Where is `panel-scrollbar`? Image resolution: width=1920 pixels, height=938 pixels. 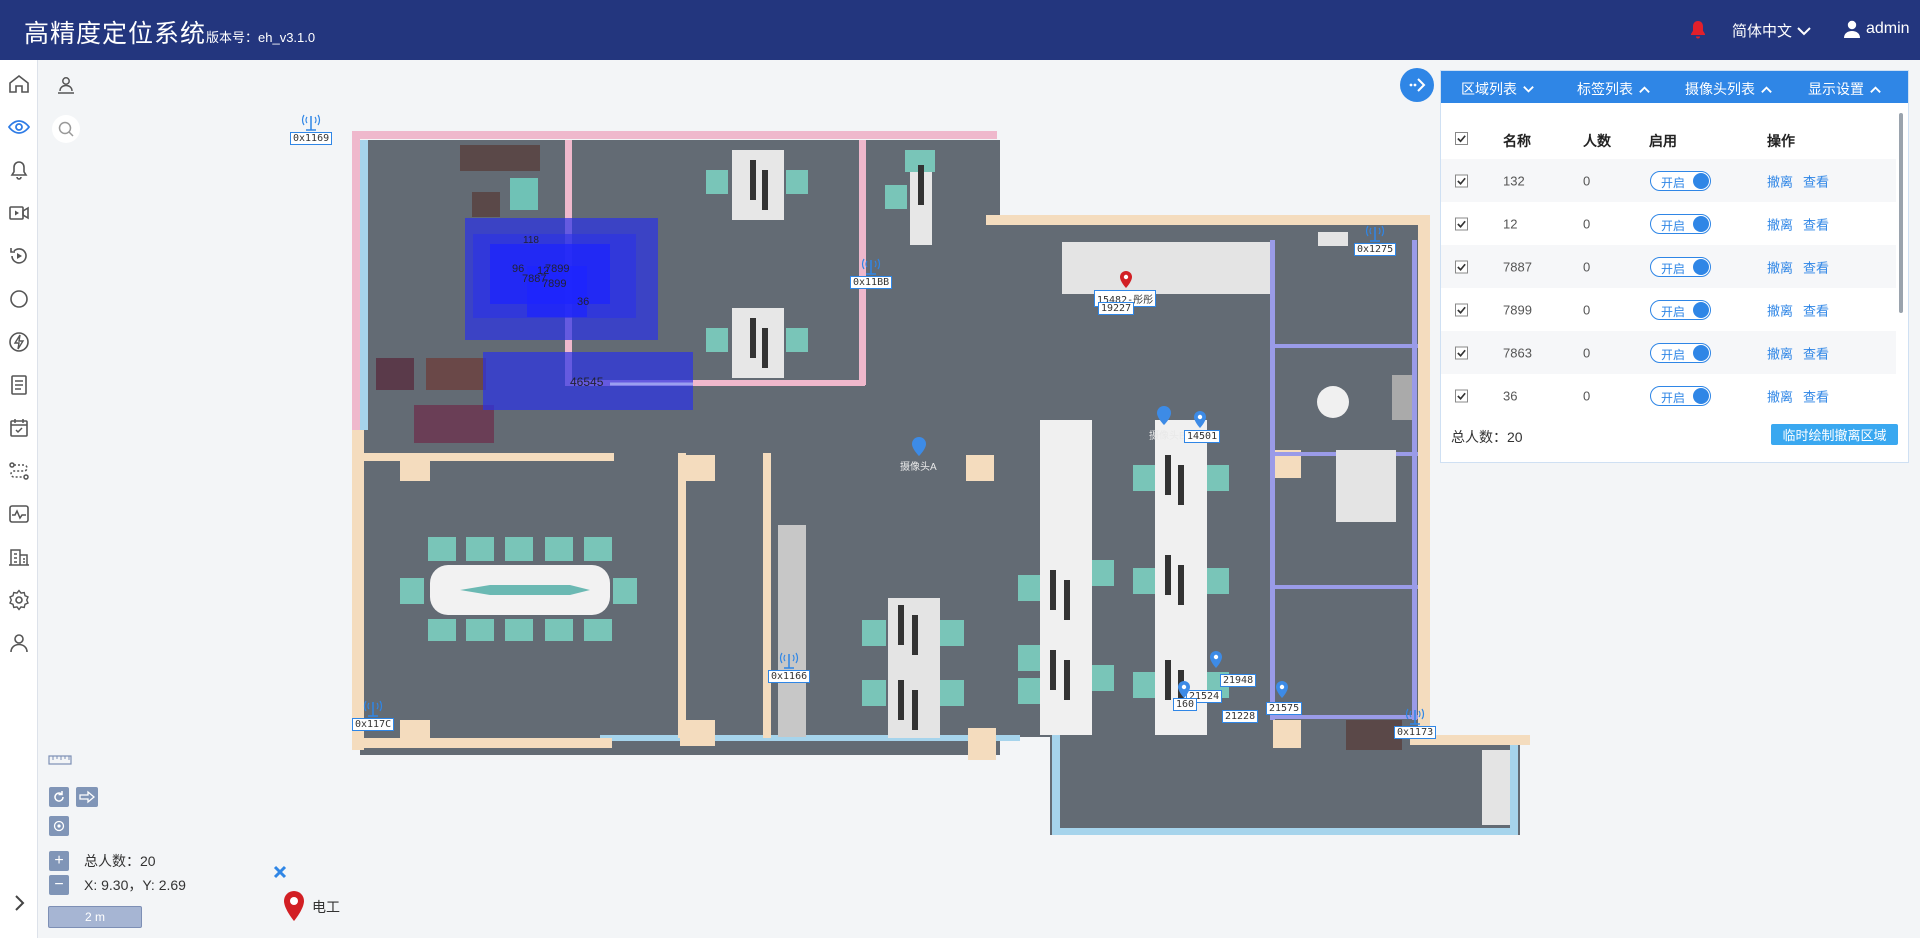
panel-scrollbar is located at coordinates (1901, 213).